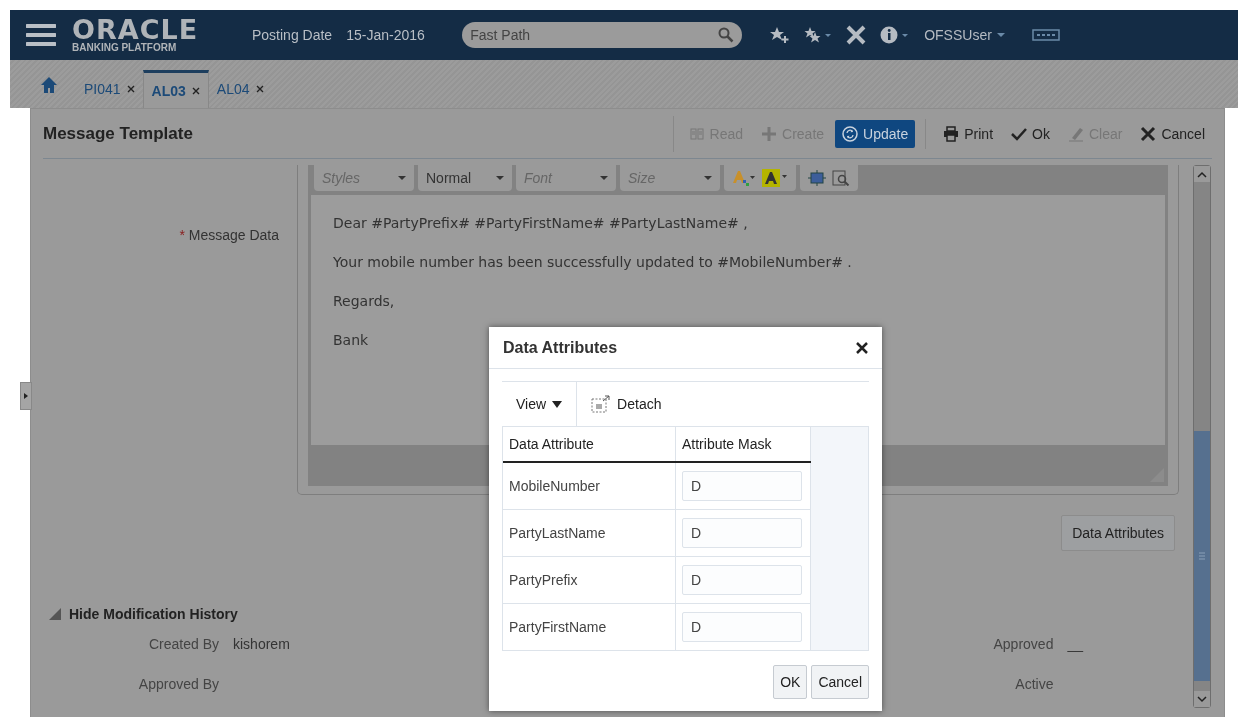 The height and width of the screenshot is (717, 1238). I want to click on sidebar-handle, so click(26, 396).